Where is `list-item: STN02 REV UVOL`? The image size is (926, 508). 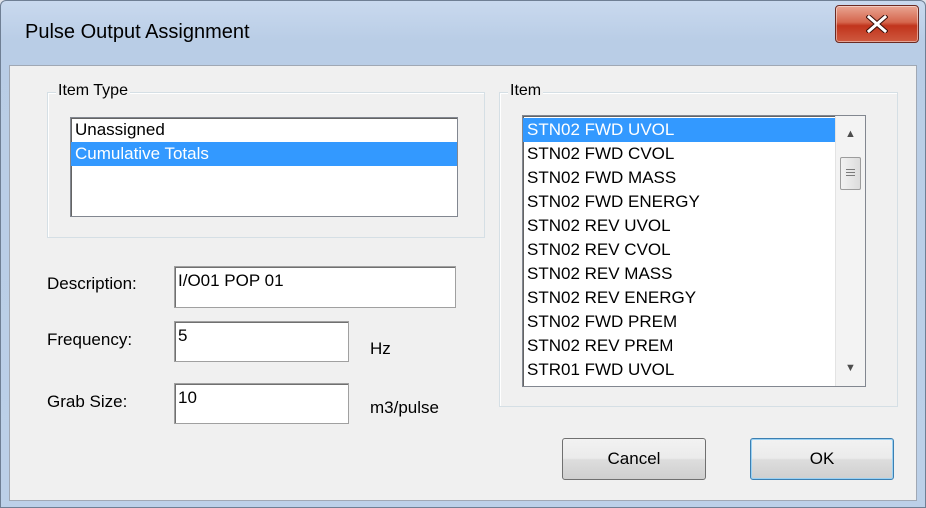
list-item: STN02 REV UVOL is located at coordinates (679, 226).